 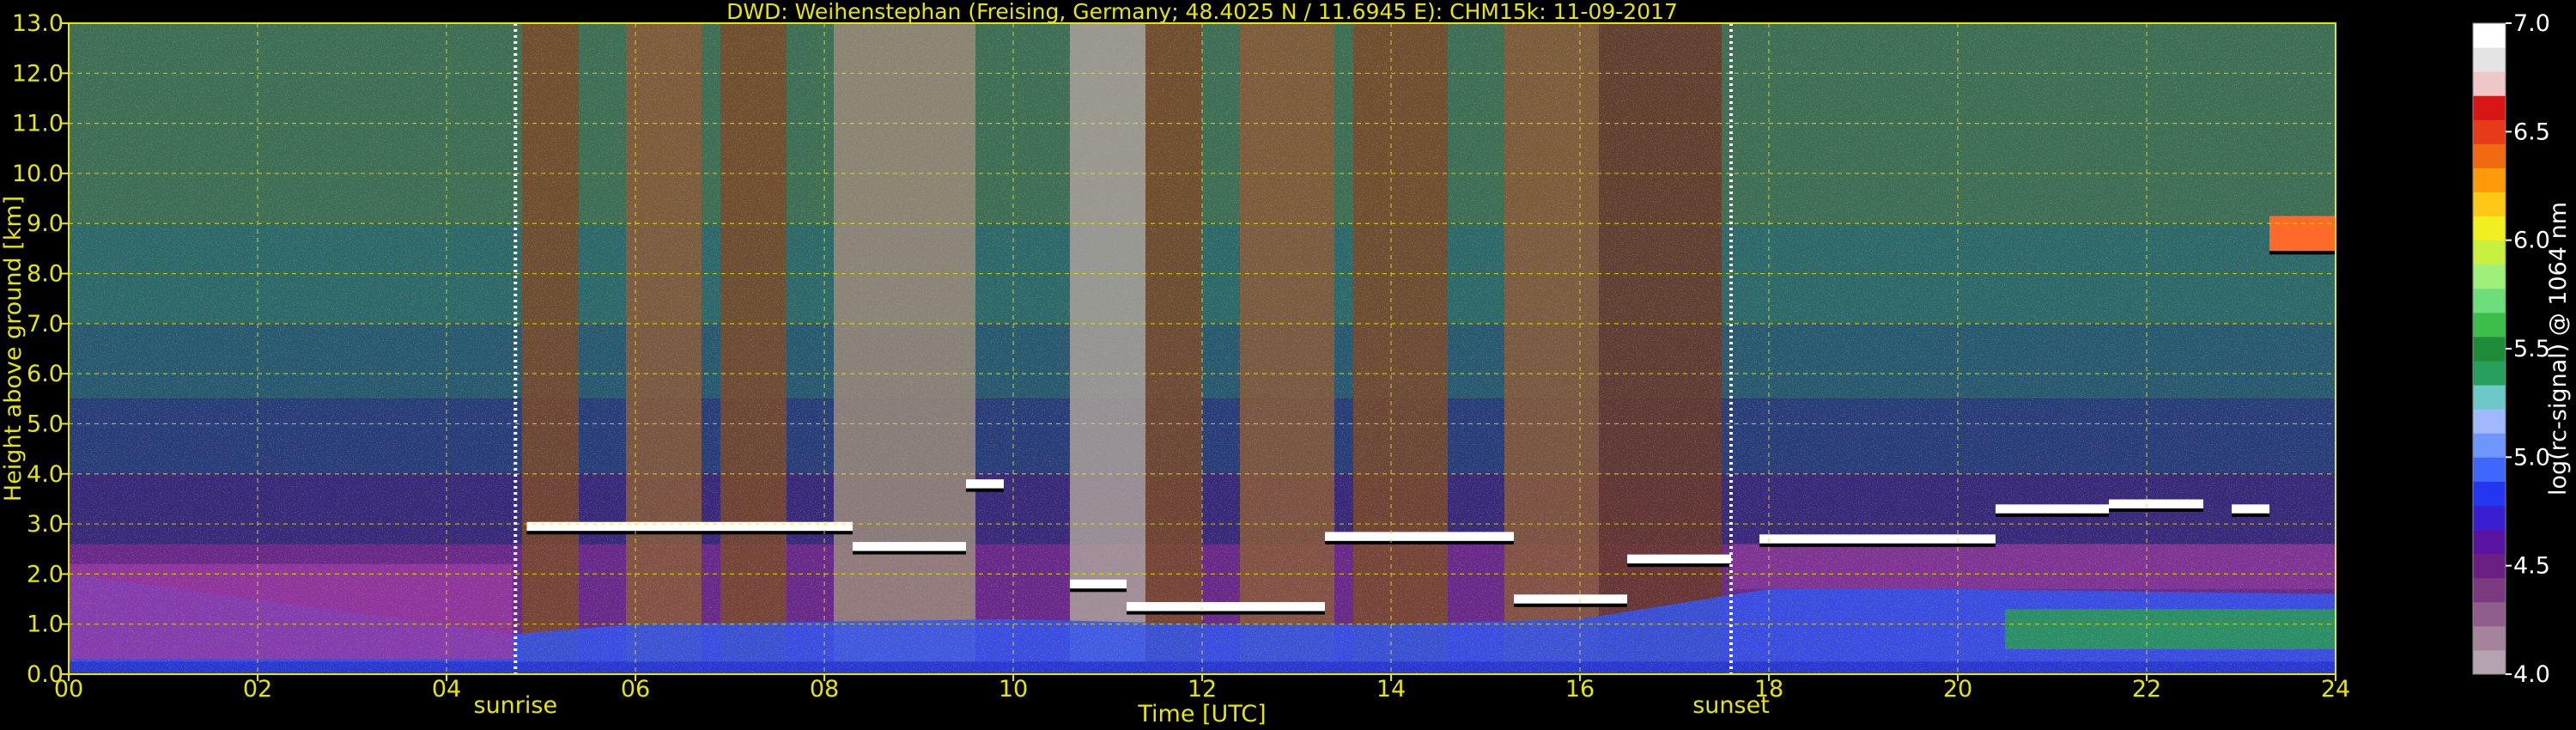 What do you see at coordinates (2146, 689) in the screenshot?
I see `x-tick-label: 22` at bounding box center [2146, 689].